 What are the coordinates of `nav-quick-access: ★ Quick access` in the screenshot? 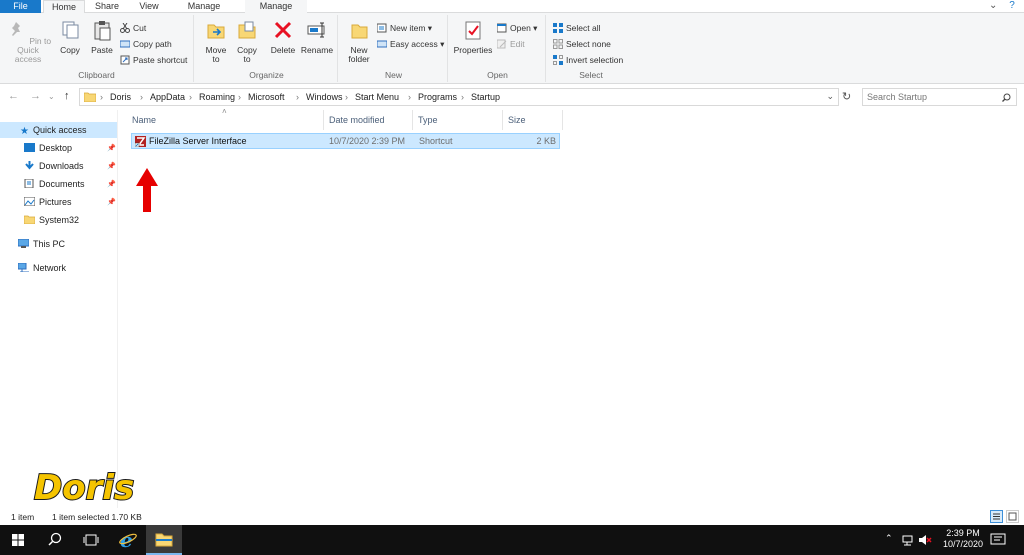 It's located at (58, 130).